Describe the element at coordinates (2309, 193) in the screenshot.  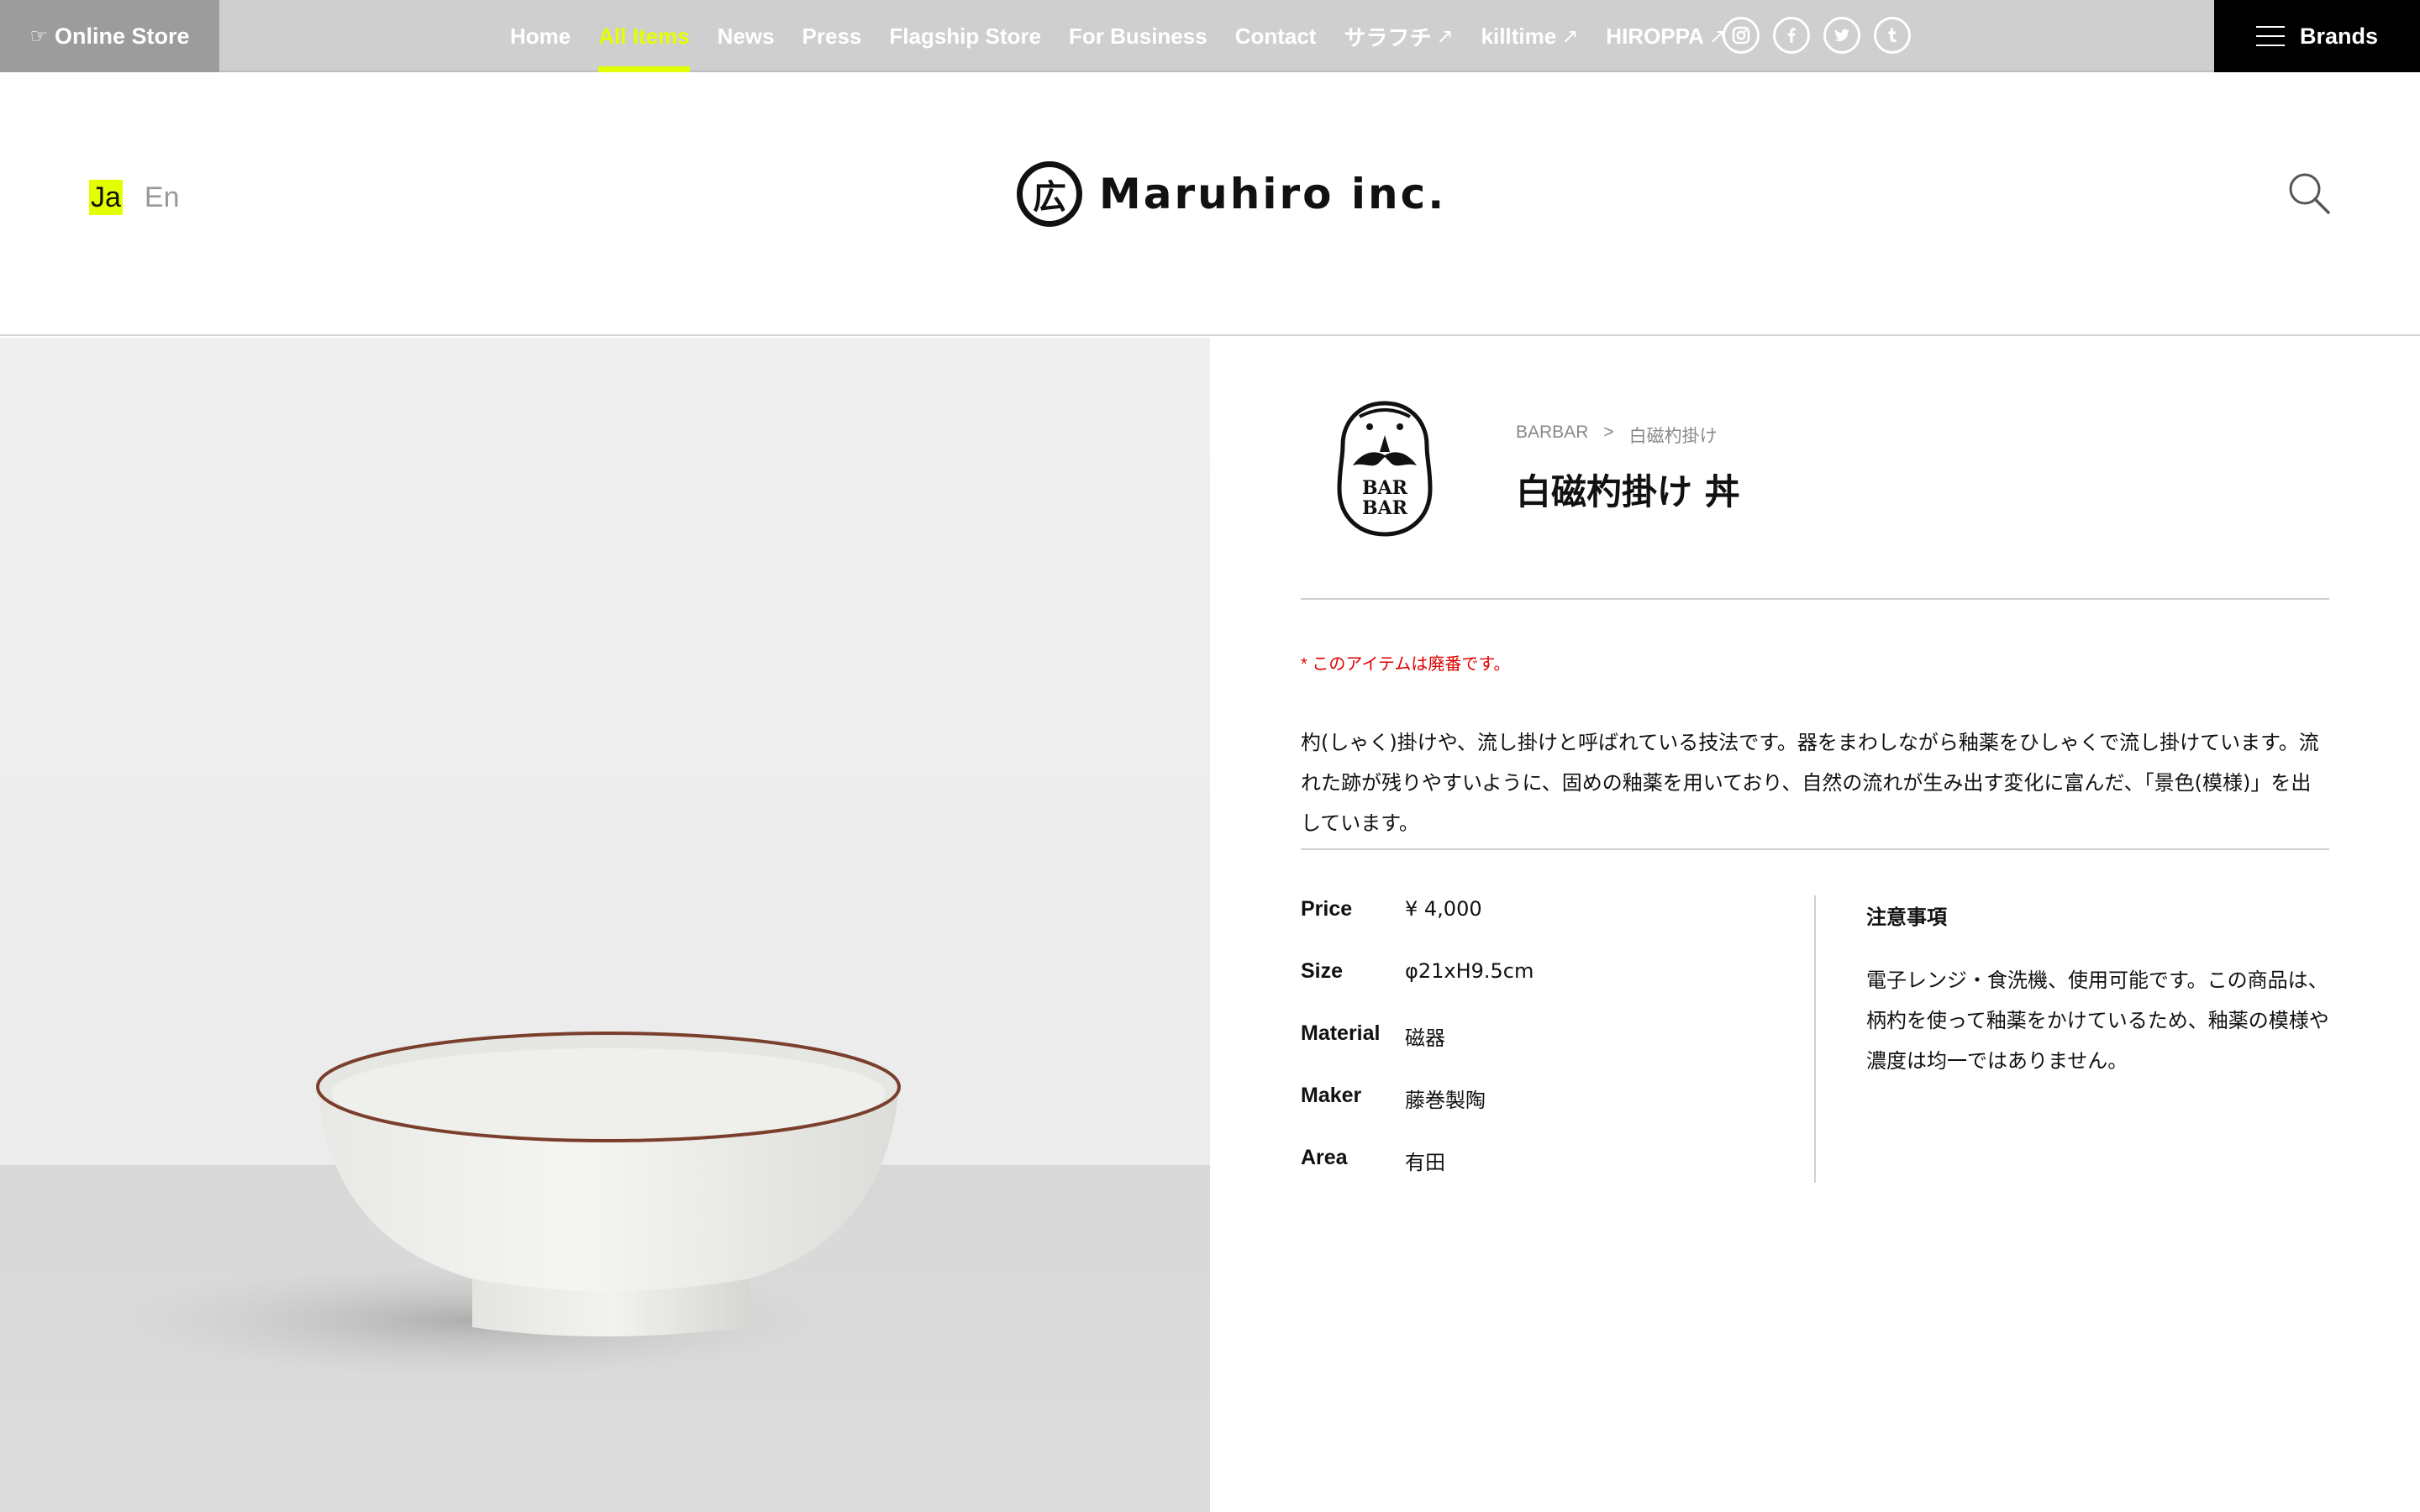
I see `search-icon` at that location.